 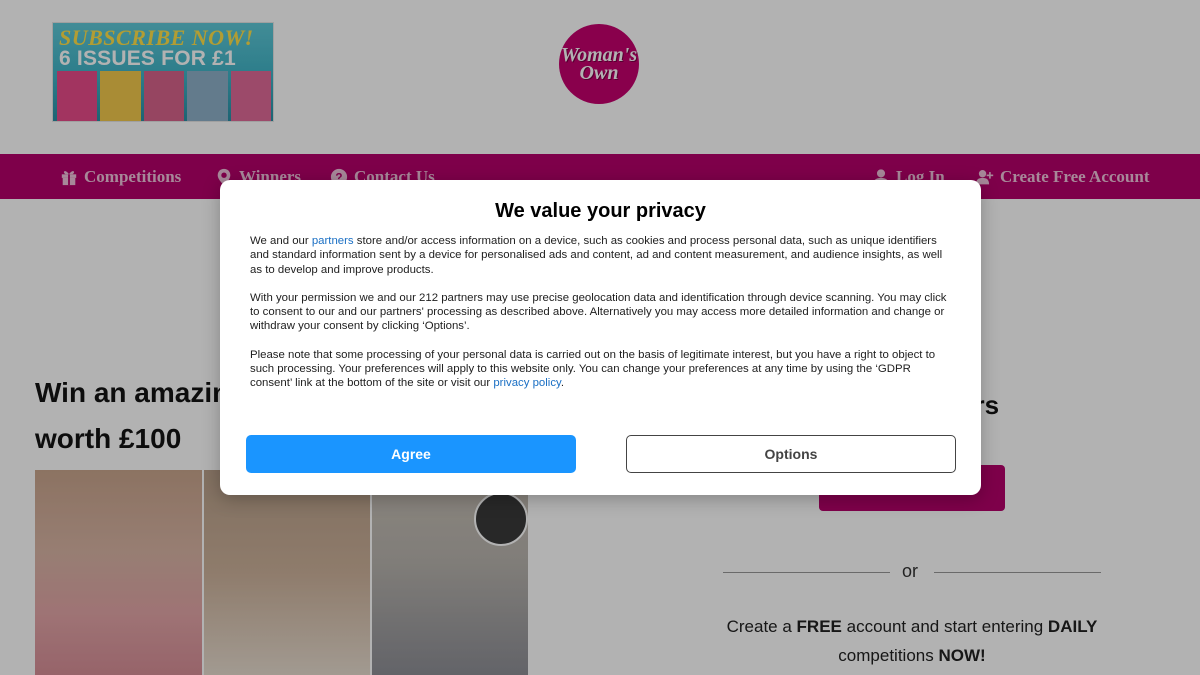 What do you see at coordinates (527, 383) in the screenshot?
I see `privacy-policy-link: privacy policy` at bounding box center [527, 383].